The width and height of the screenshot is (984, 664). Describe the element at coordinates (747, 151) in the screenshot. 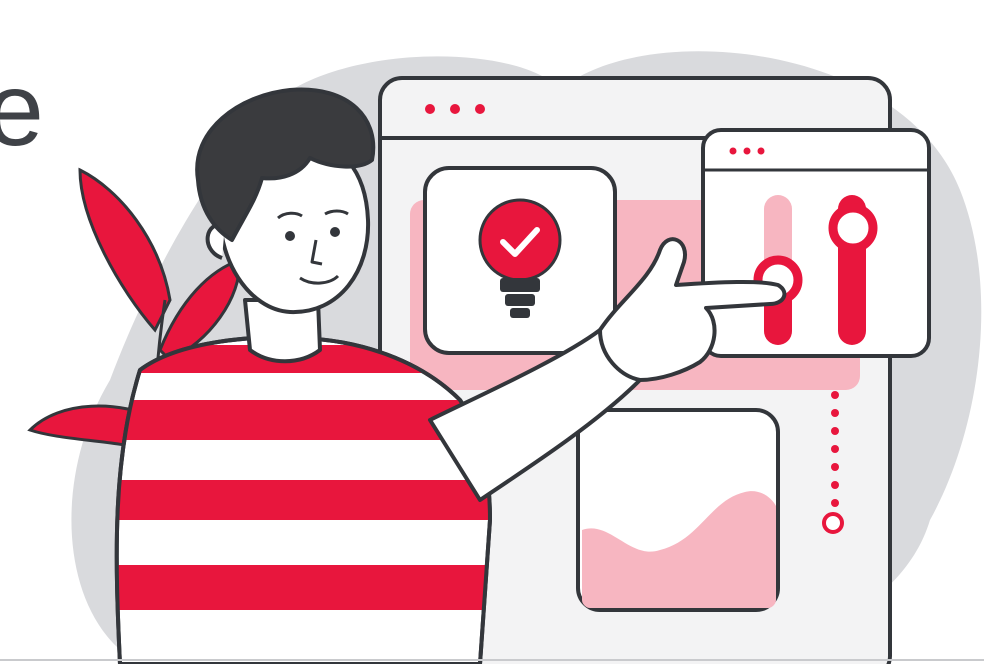

I see `window-dots-icon` at that location.